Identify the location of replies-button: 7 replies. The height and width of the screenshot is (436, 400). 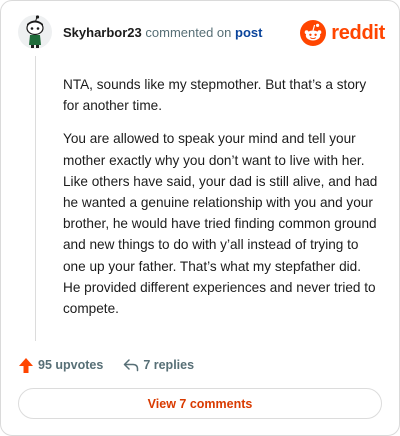
(158, 365).